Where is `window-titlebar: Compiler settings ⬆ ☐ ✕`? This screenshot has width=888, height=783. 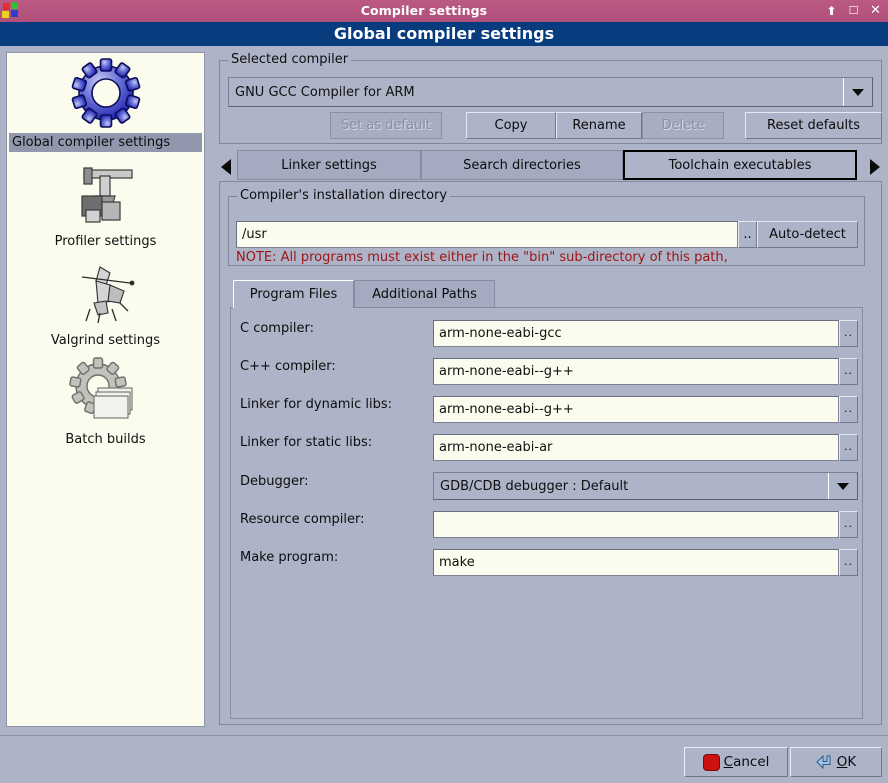 window-titlebar: Compiler settings ⬆ ☐ ✕ is located at coordinates (444, 11).